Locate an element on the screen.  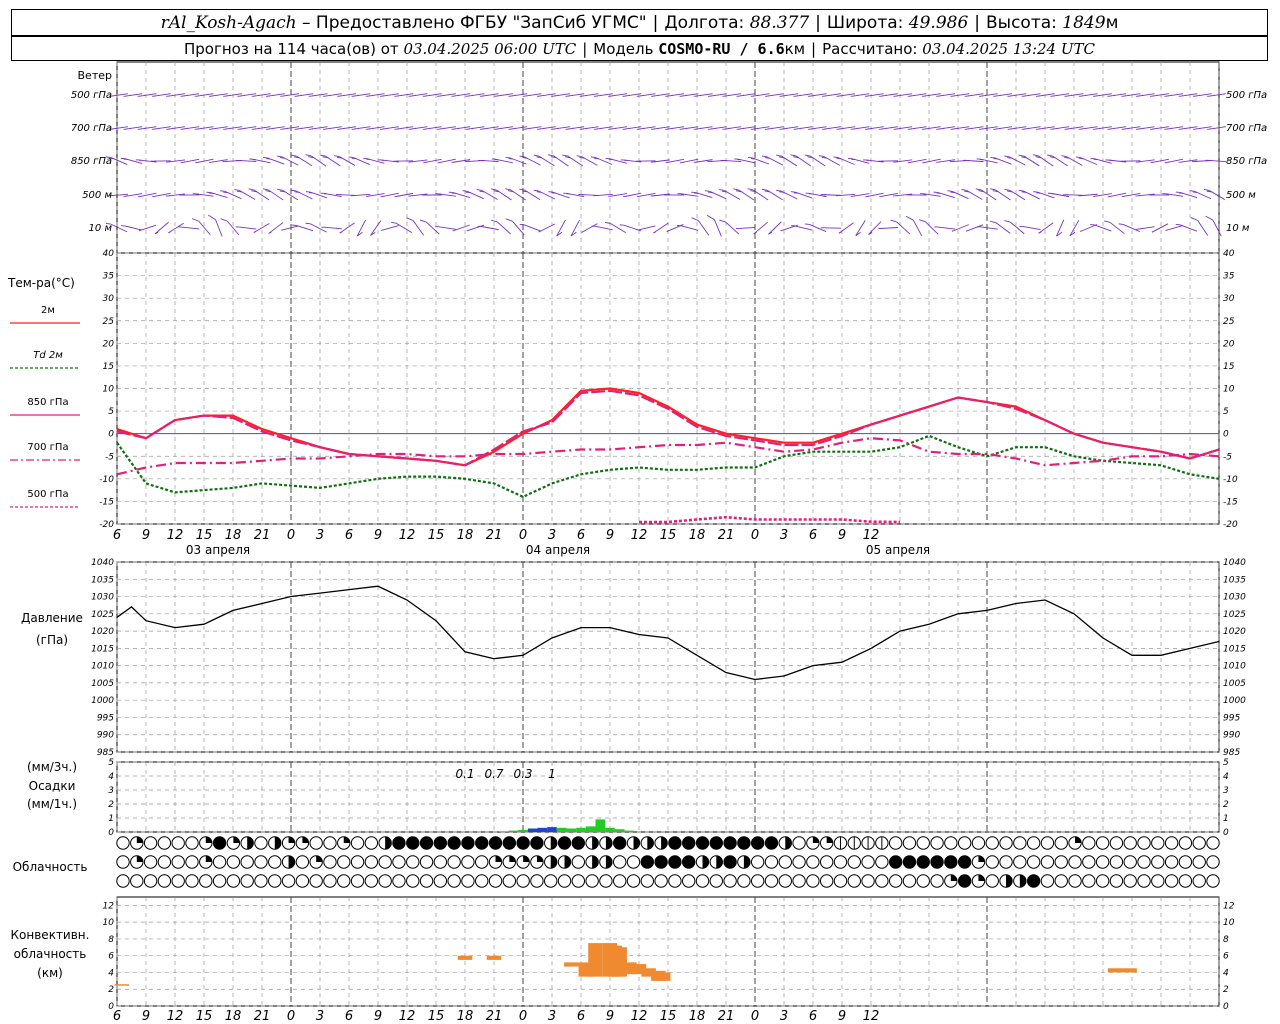
cloud-panel-title: Облачность is located at coordinates (50, 867).